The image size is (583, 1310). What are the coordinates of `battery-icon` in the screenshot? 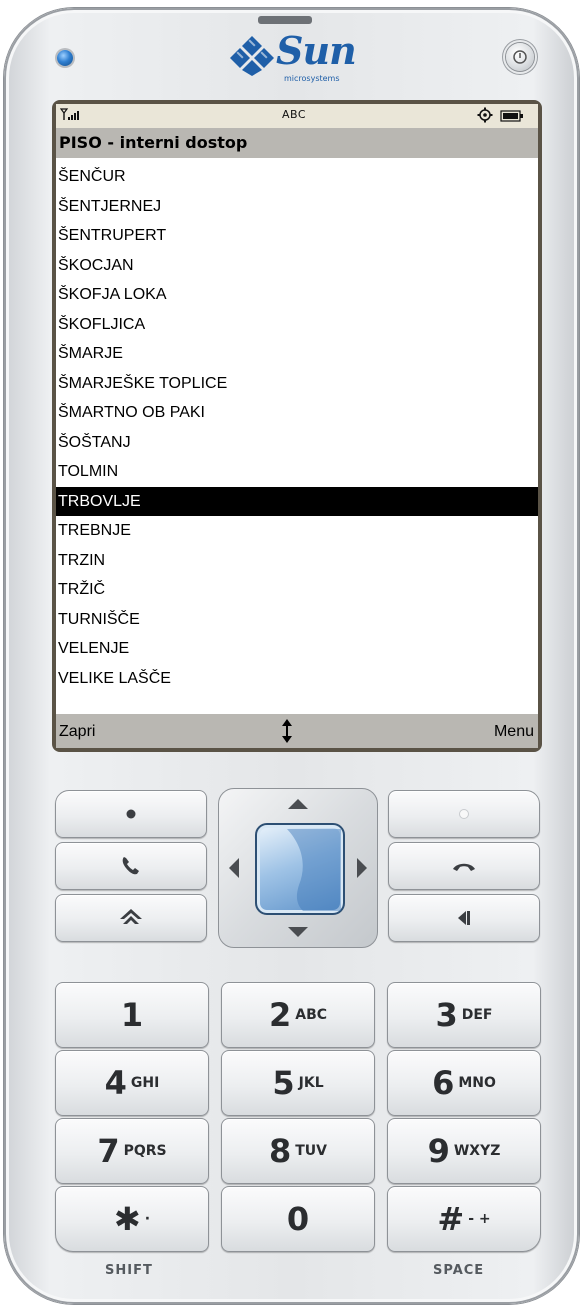 It's located at (511, 116).